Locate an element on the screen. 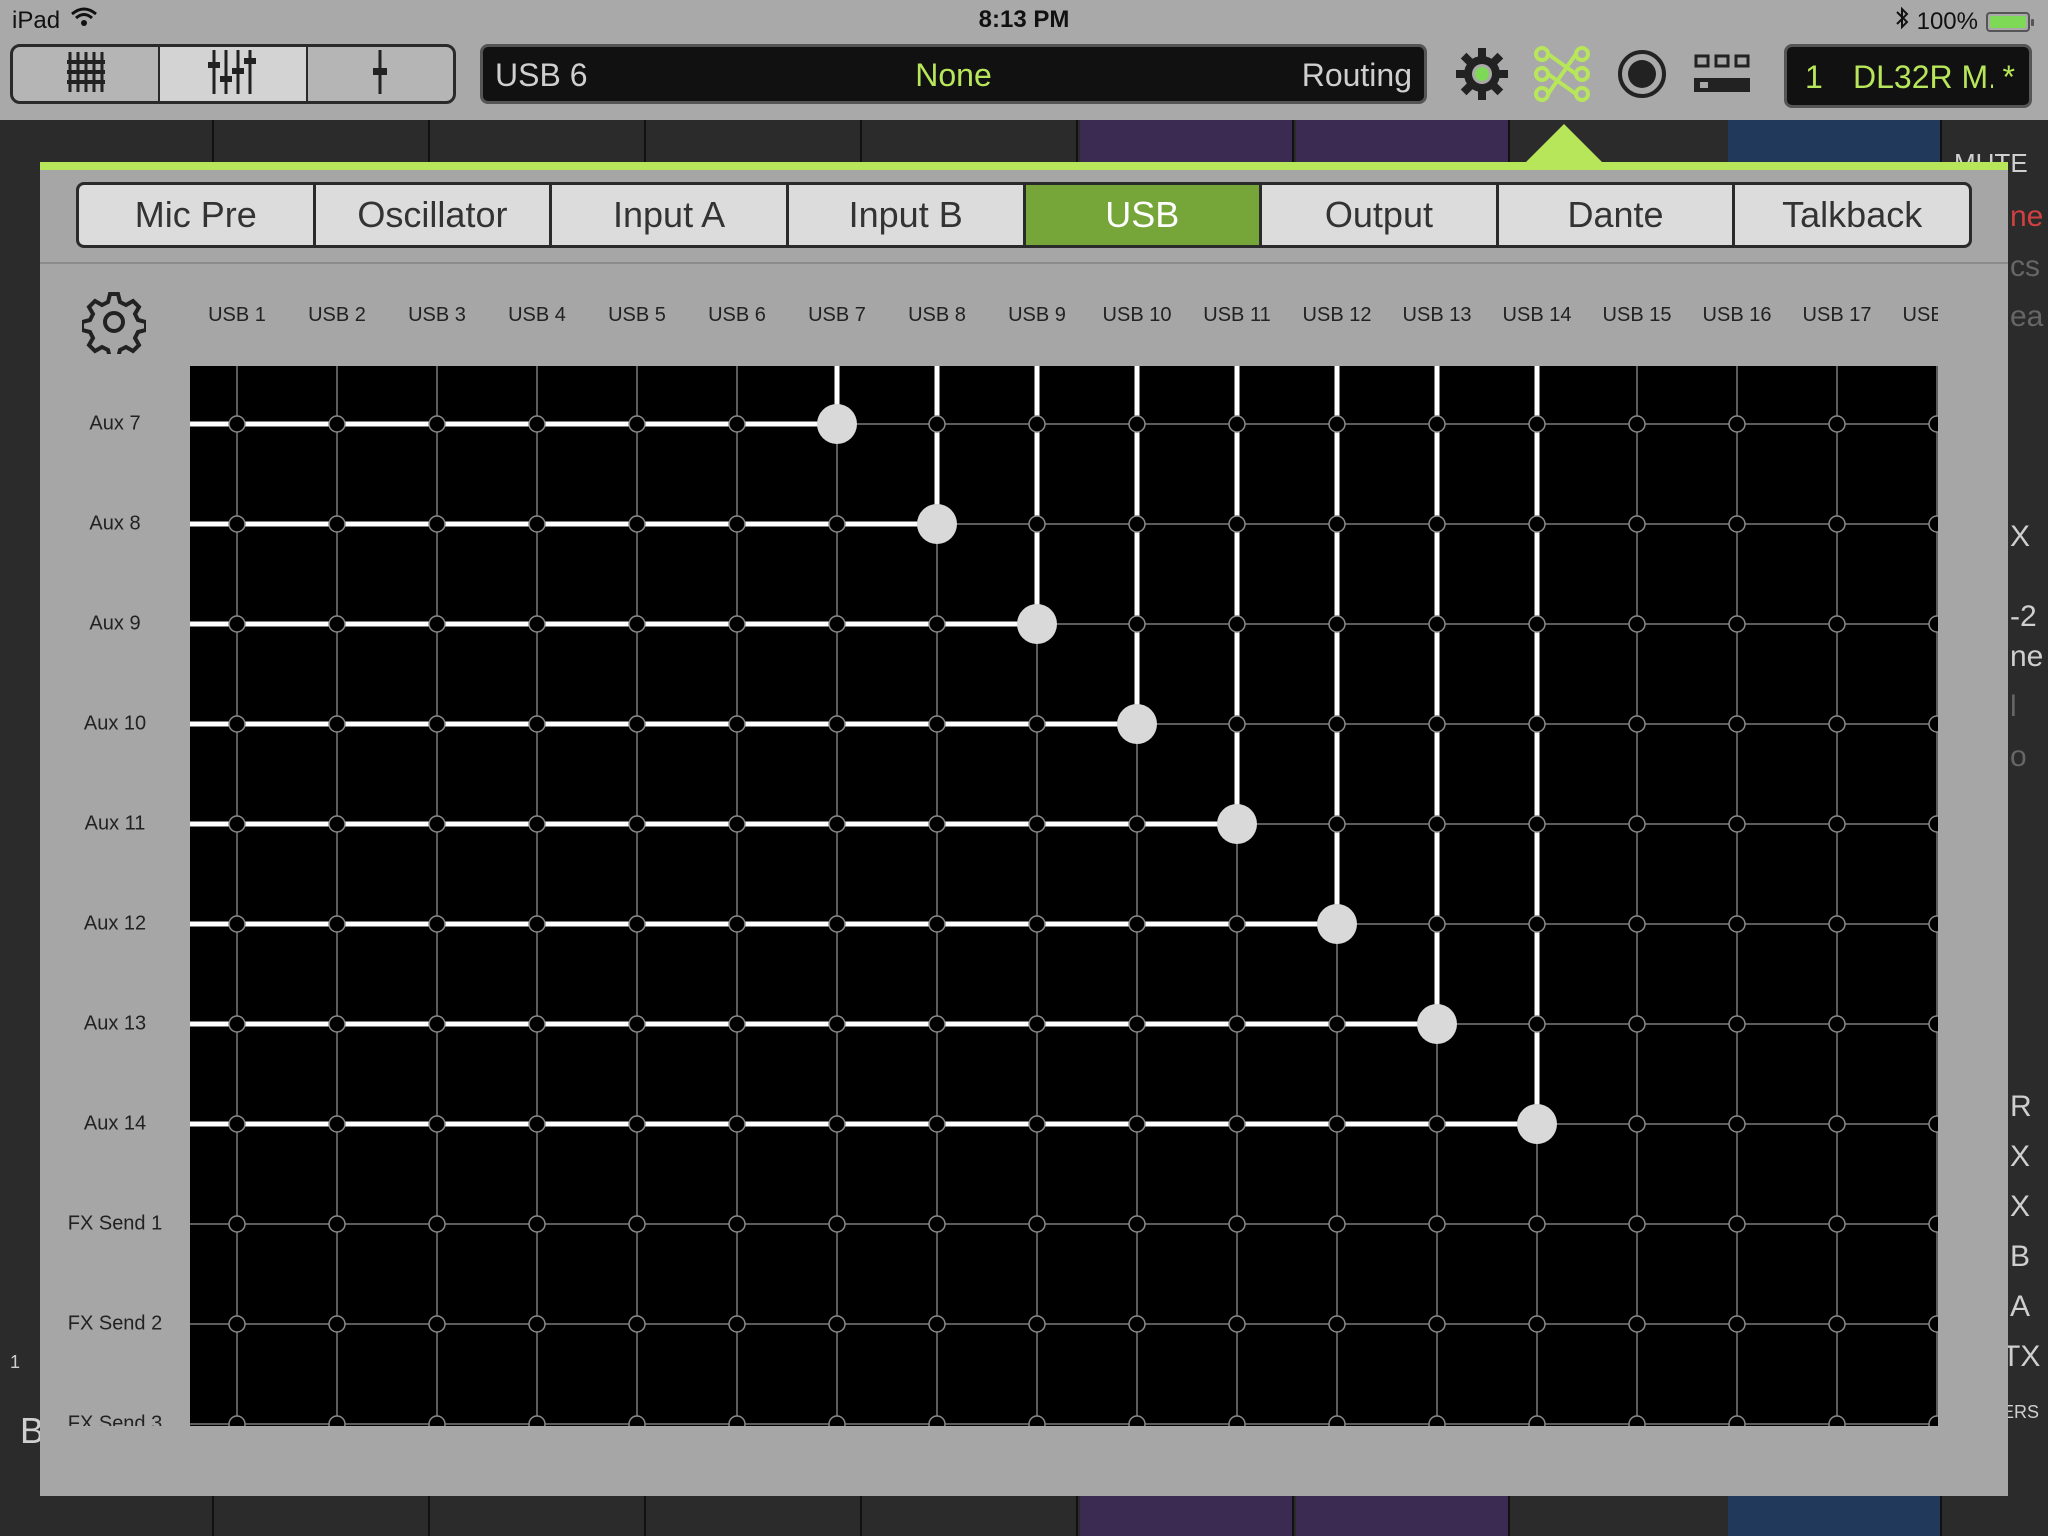 Image resolution: width=2048 pixels, height=1536 pixels. routing-icon is located at coordinates (1562, 74).